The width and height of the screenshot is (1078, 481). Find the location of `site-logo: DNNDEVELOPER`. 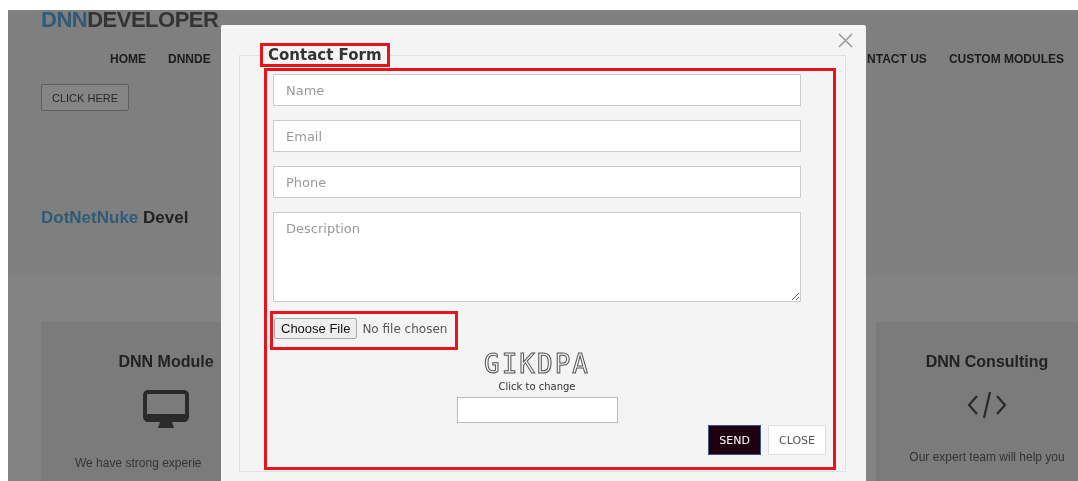

site-logo: DNNDEVELOPER is located at coordinates (130, 20).